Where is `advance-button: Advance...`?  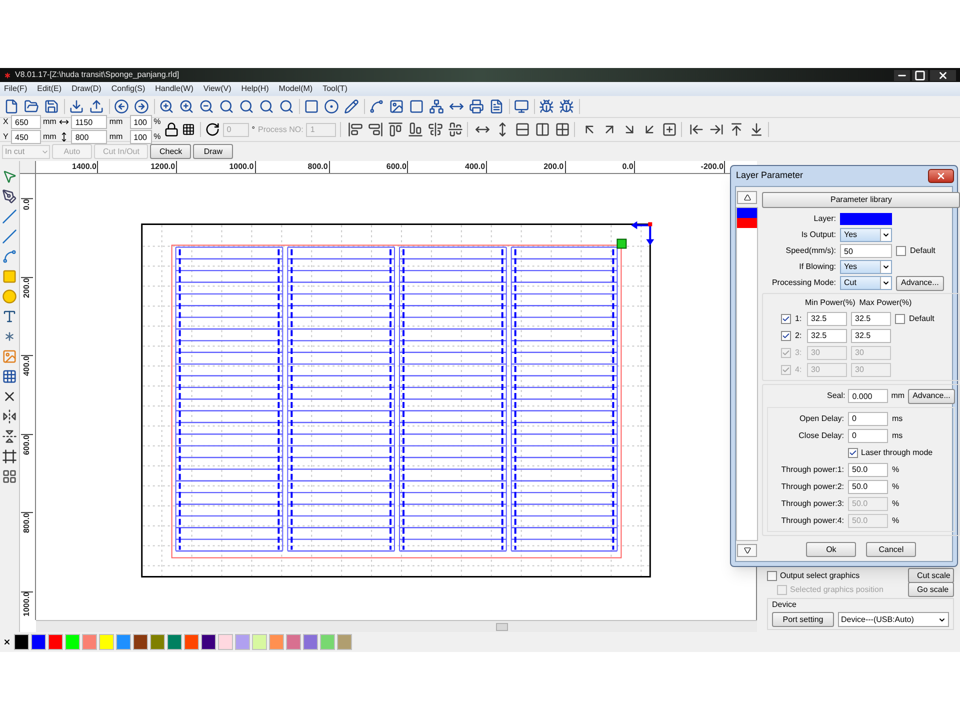 advance-button: Advance... is located at coordinates (932, 396).